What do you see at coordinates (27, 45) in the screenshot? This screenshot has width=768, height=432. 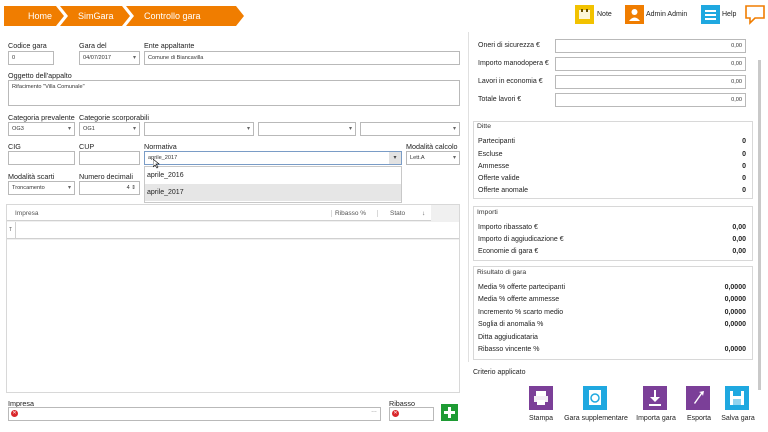 I see `codice-gara-label: Codice gara` at bounding box center [27, 45].